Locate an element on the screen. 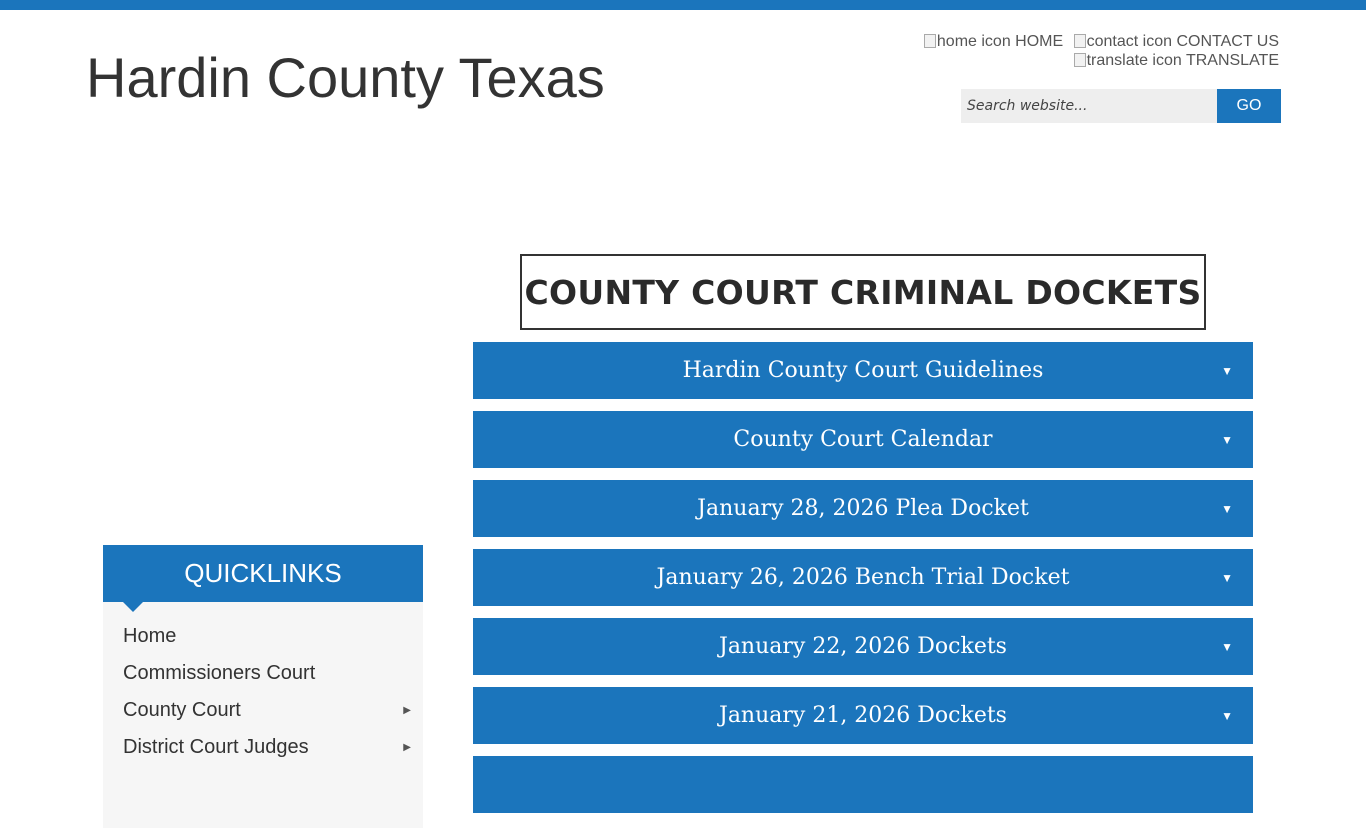 The width and height of the screenshot is (1366, 828). top-accent-bar is located at coordinates (683, 5).